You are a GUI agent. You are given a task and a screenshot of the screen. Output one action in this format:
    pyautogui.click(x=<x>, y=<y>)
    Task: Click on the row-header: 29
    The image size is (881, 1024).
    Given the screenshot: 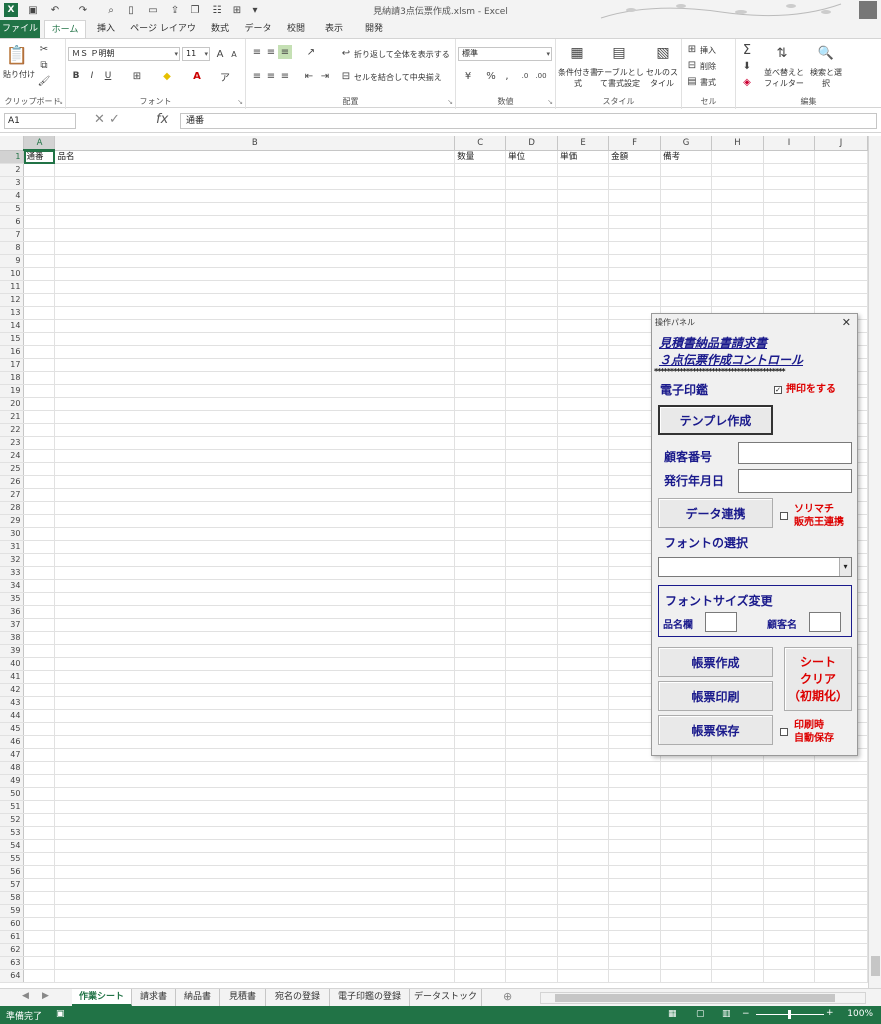 What is the action you would take?
    pyautogui.click(x=12, y=521)
    